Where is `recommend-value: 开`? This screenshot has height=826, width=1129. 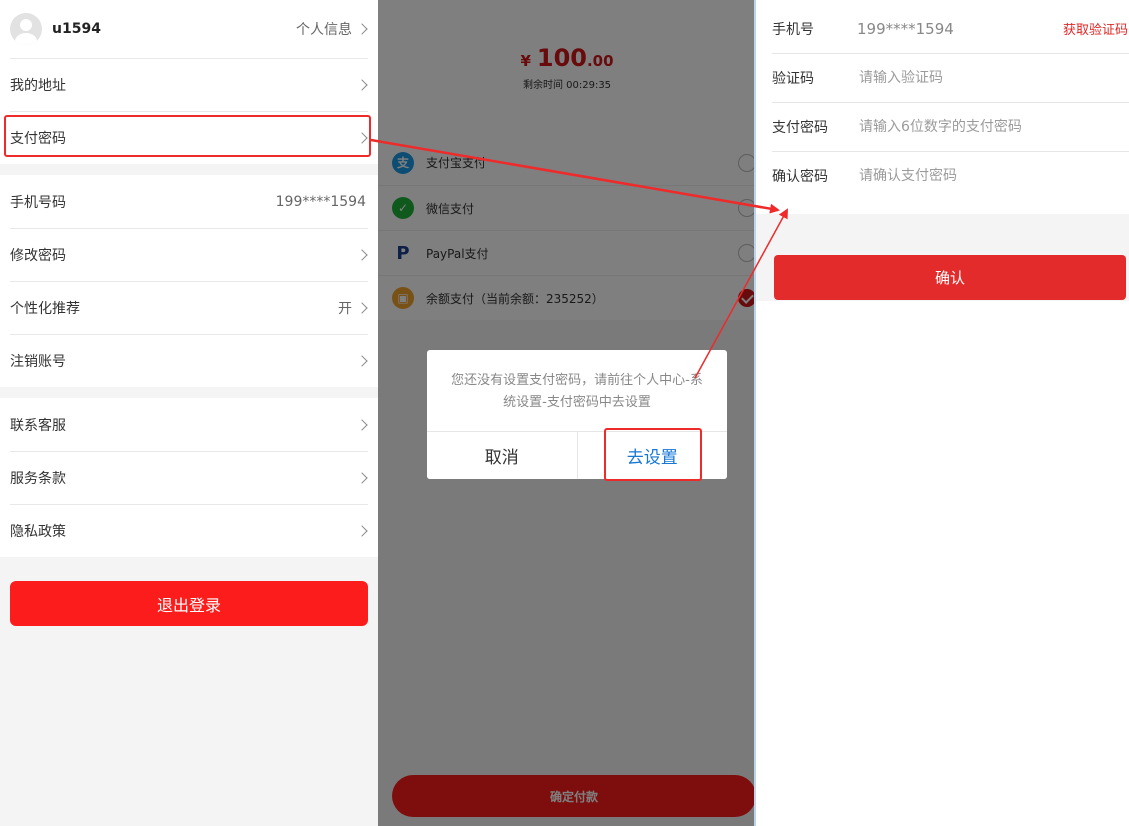
recommend-value: 开 is located at coordinates (345, 308).